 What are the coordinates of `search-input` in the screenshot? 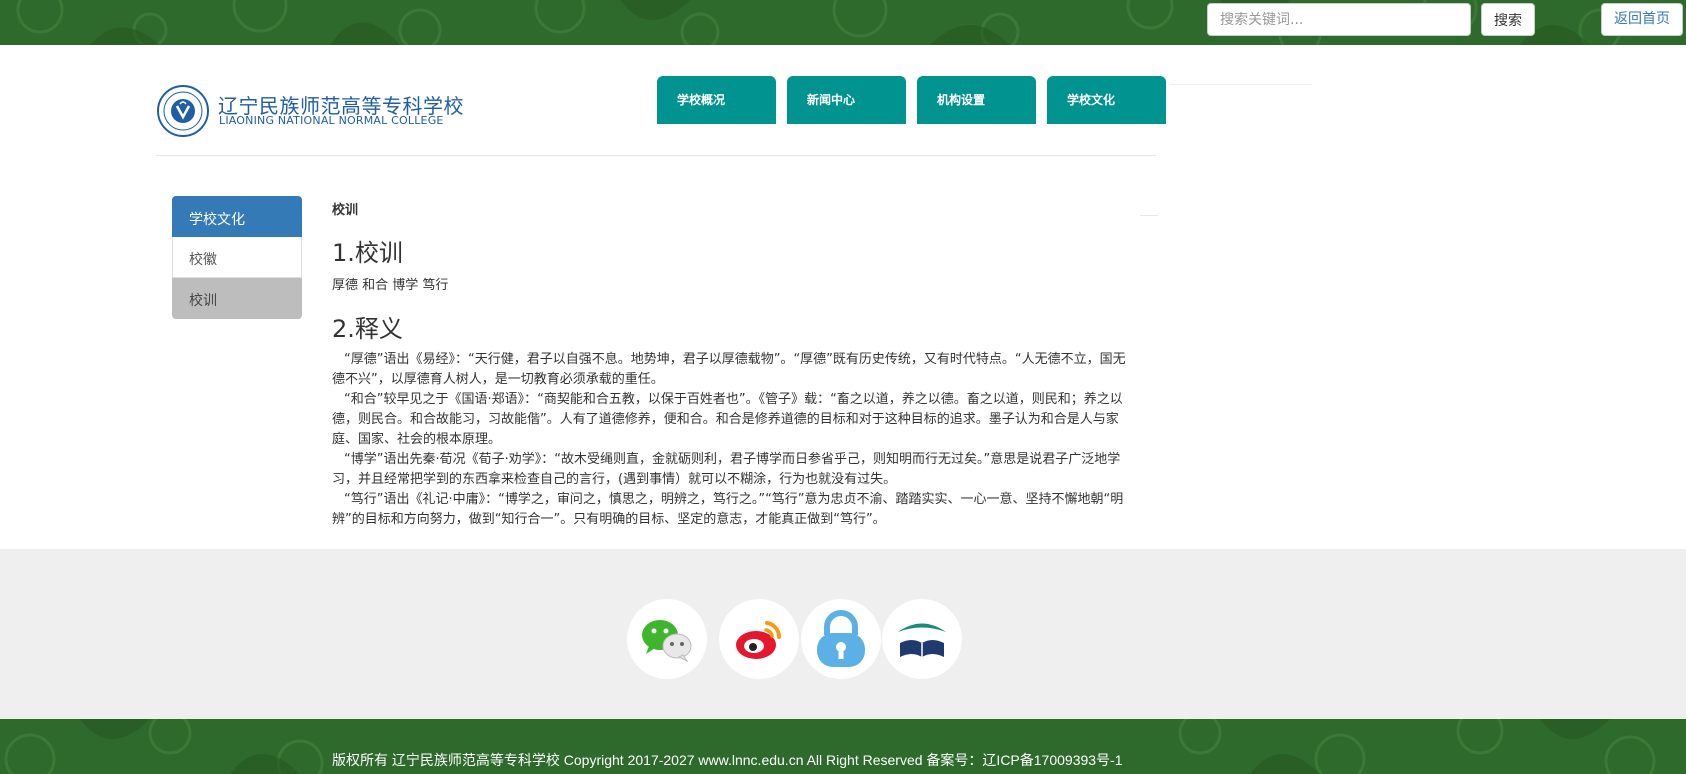 It's located at (1339, 19).